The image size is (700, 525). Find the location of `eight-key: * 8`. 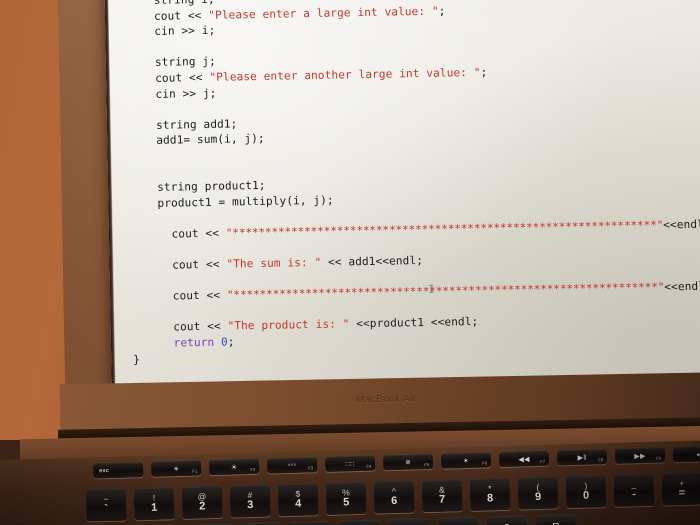

eight-key: * 8 is located at coordinates (490, 494).